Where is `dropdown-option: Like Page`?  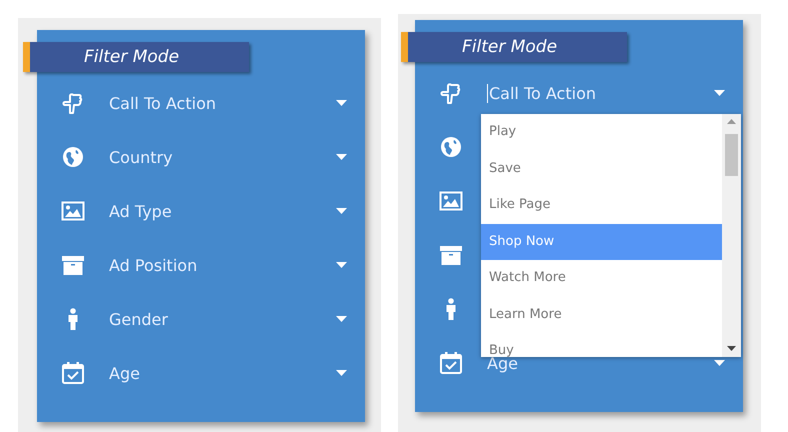
dropdown-option: Like Page is located at coordinates (601, 205).